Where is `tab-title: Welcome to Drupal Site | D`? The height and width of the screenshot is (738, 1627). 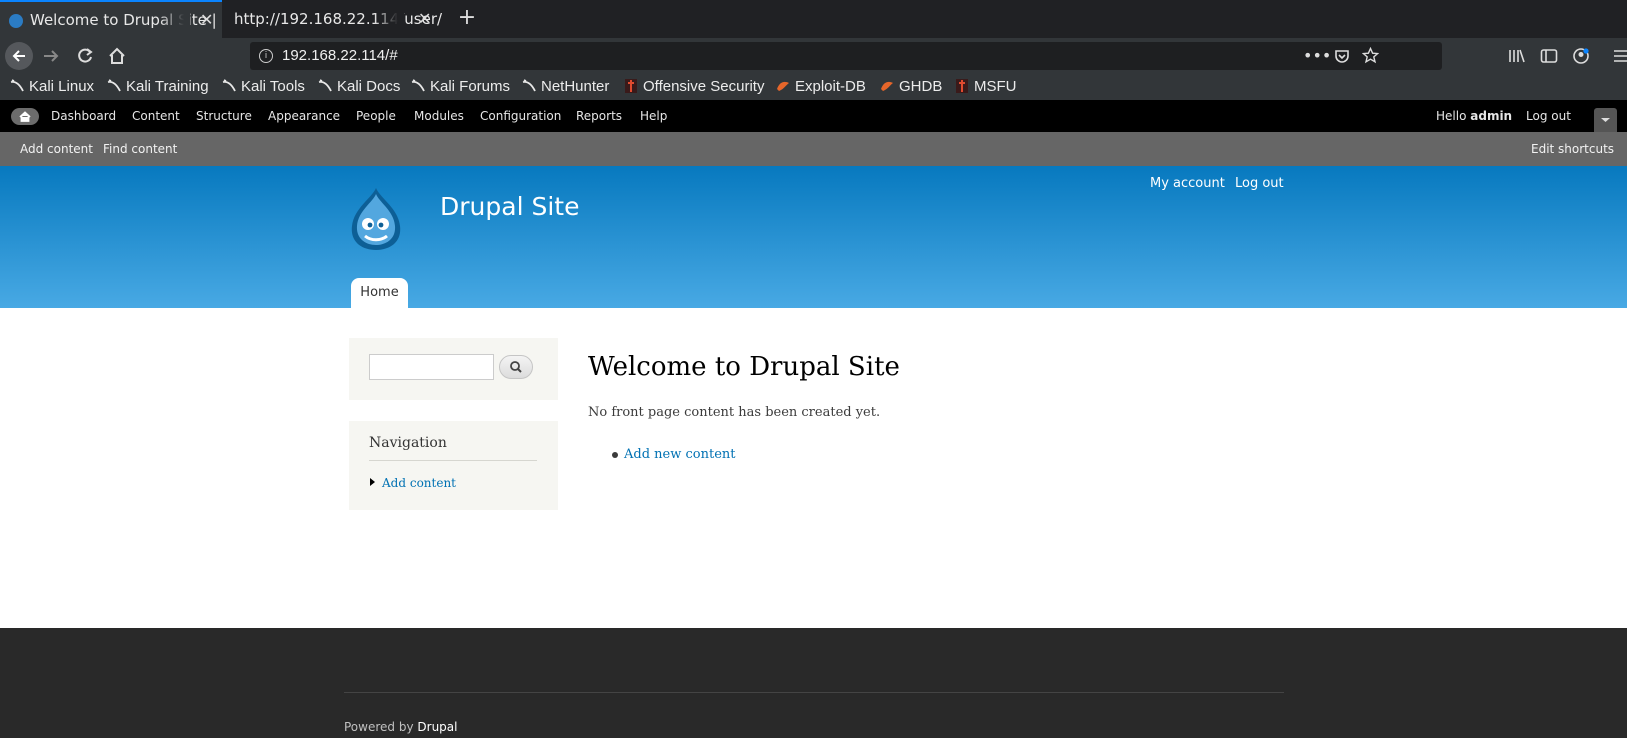 tab-title: Welcome to Drupal Site | D is located at coordinates (126, 20).